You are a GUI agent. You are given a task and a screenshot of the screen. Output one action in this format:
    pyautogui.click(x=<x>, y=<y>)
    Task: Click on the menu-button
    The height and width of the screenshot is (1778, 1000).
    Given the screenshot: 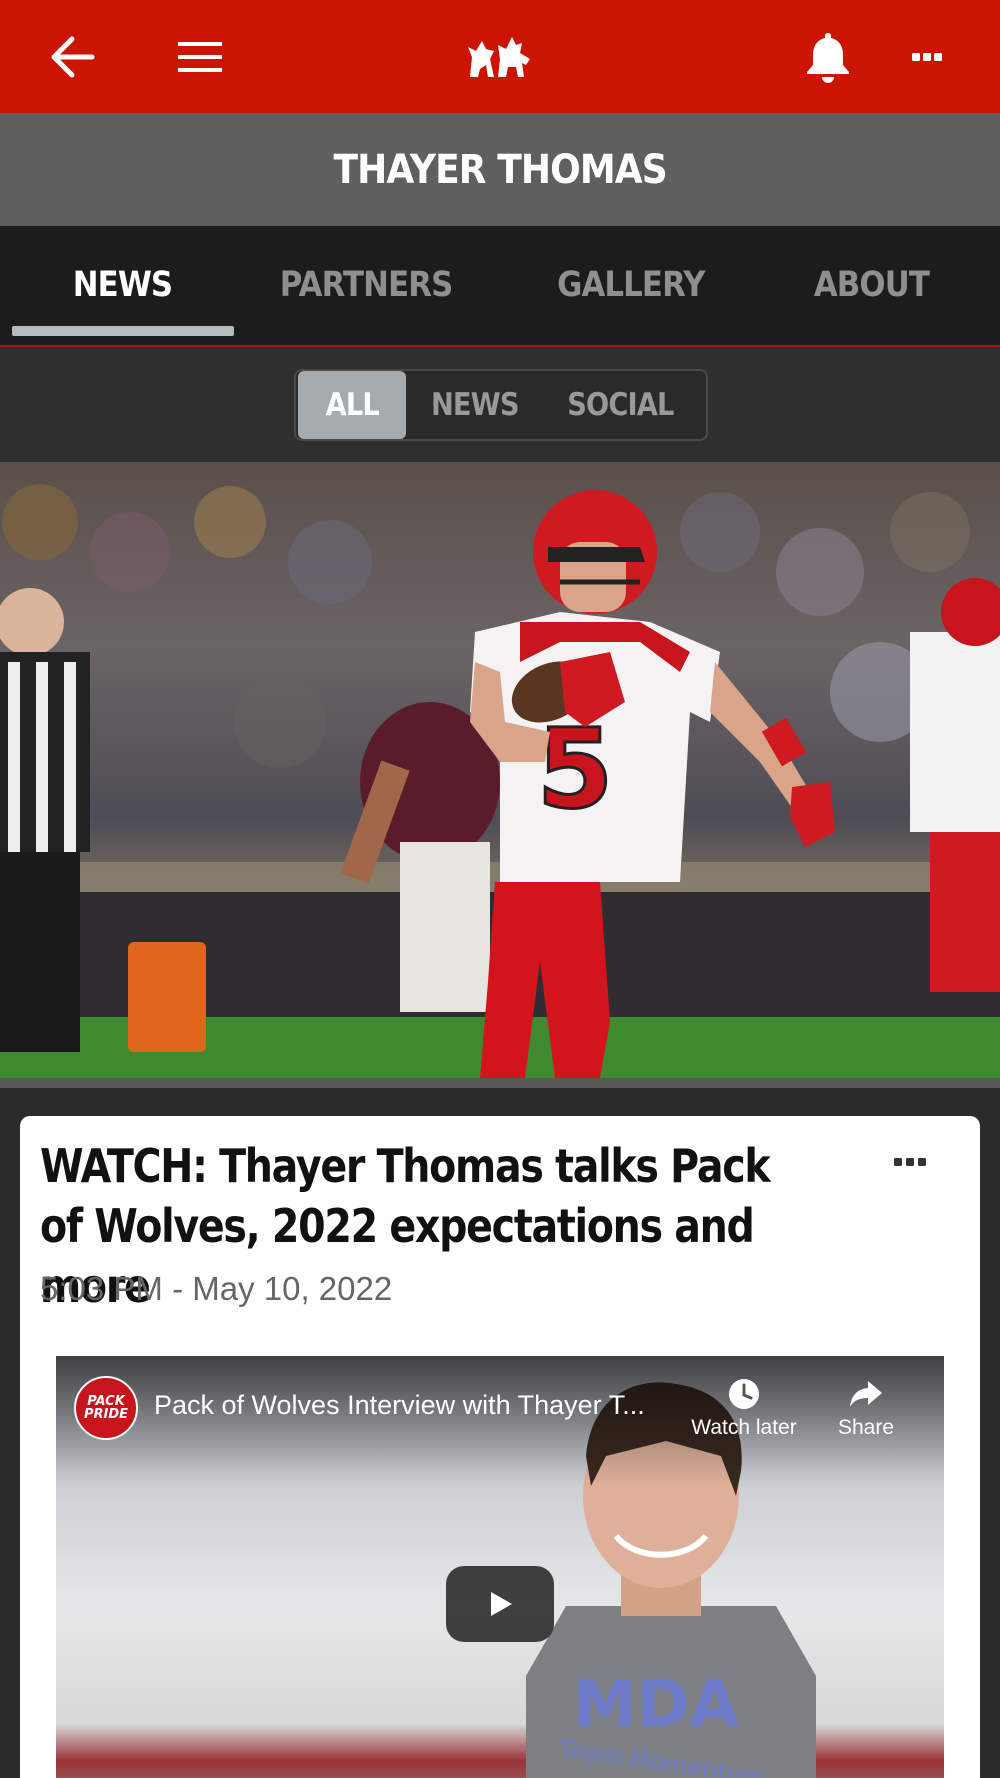 What is the action you would take?
    pyautogui.click(x=200, y=56)
    